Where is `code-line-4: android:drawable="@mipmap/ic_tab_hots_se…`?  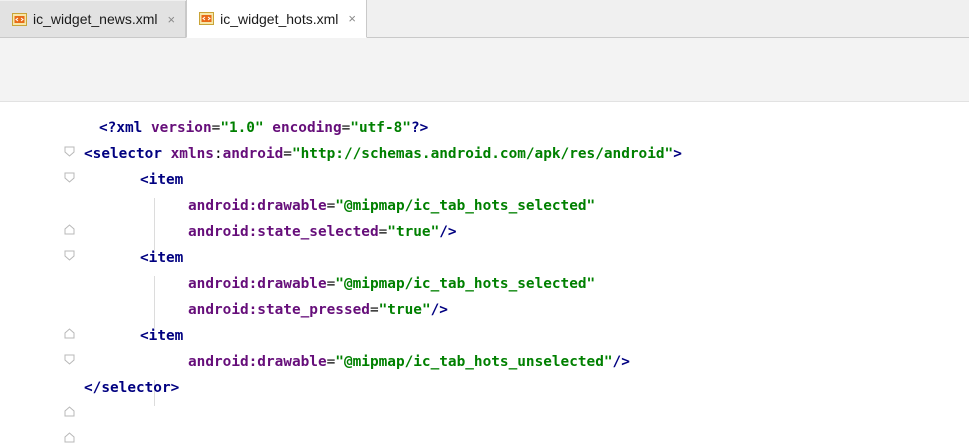 code-line-4: android:drawable="@mipmap/ic_tab_hots_se… is located at coordinates (391, 206).